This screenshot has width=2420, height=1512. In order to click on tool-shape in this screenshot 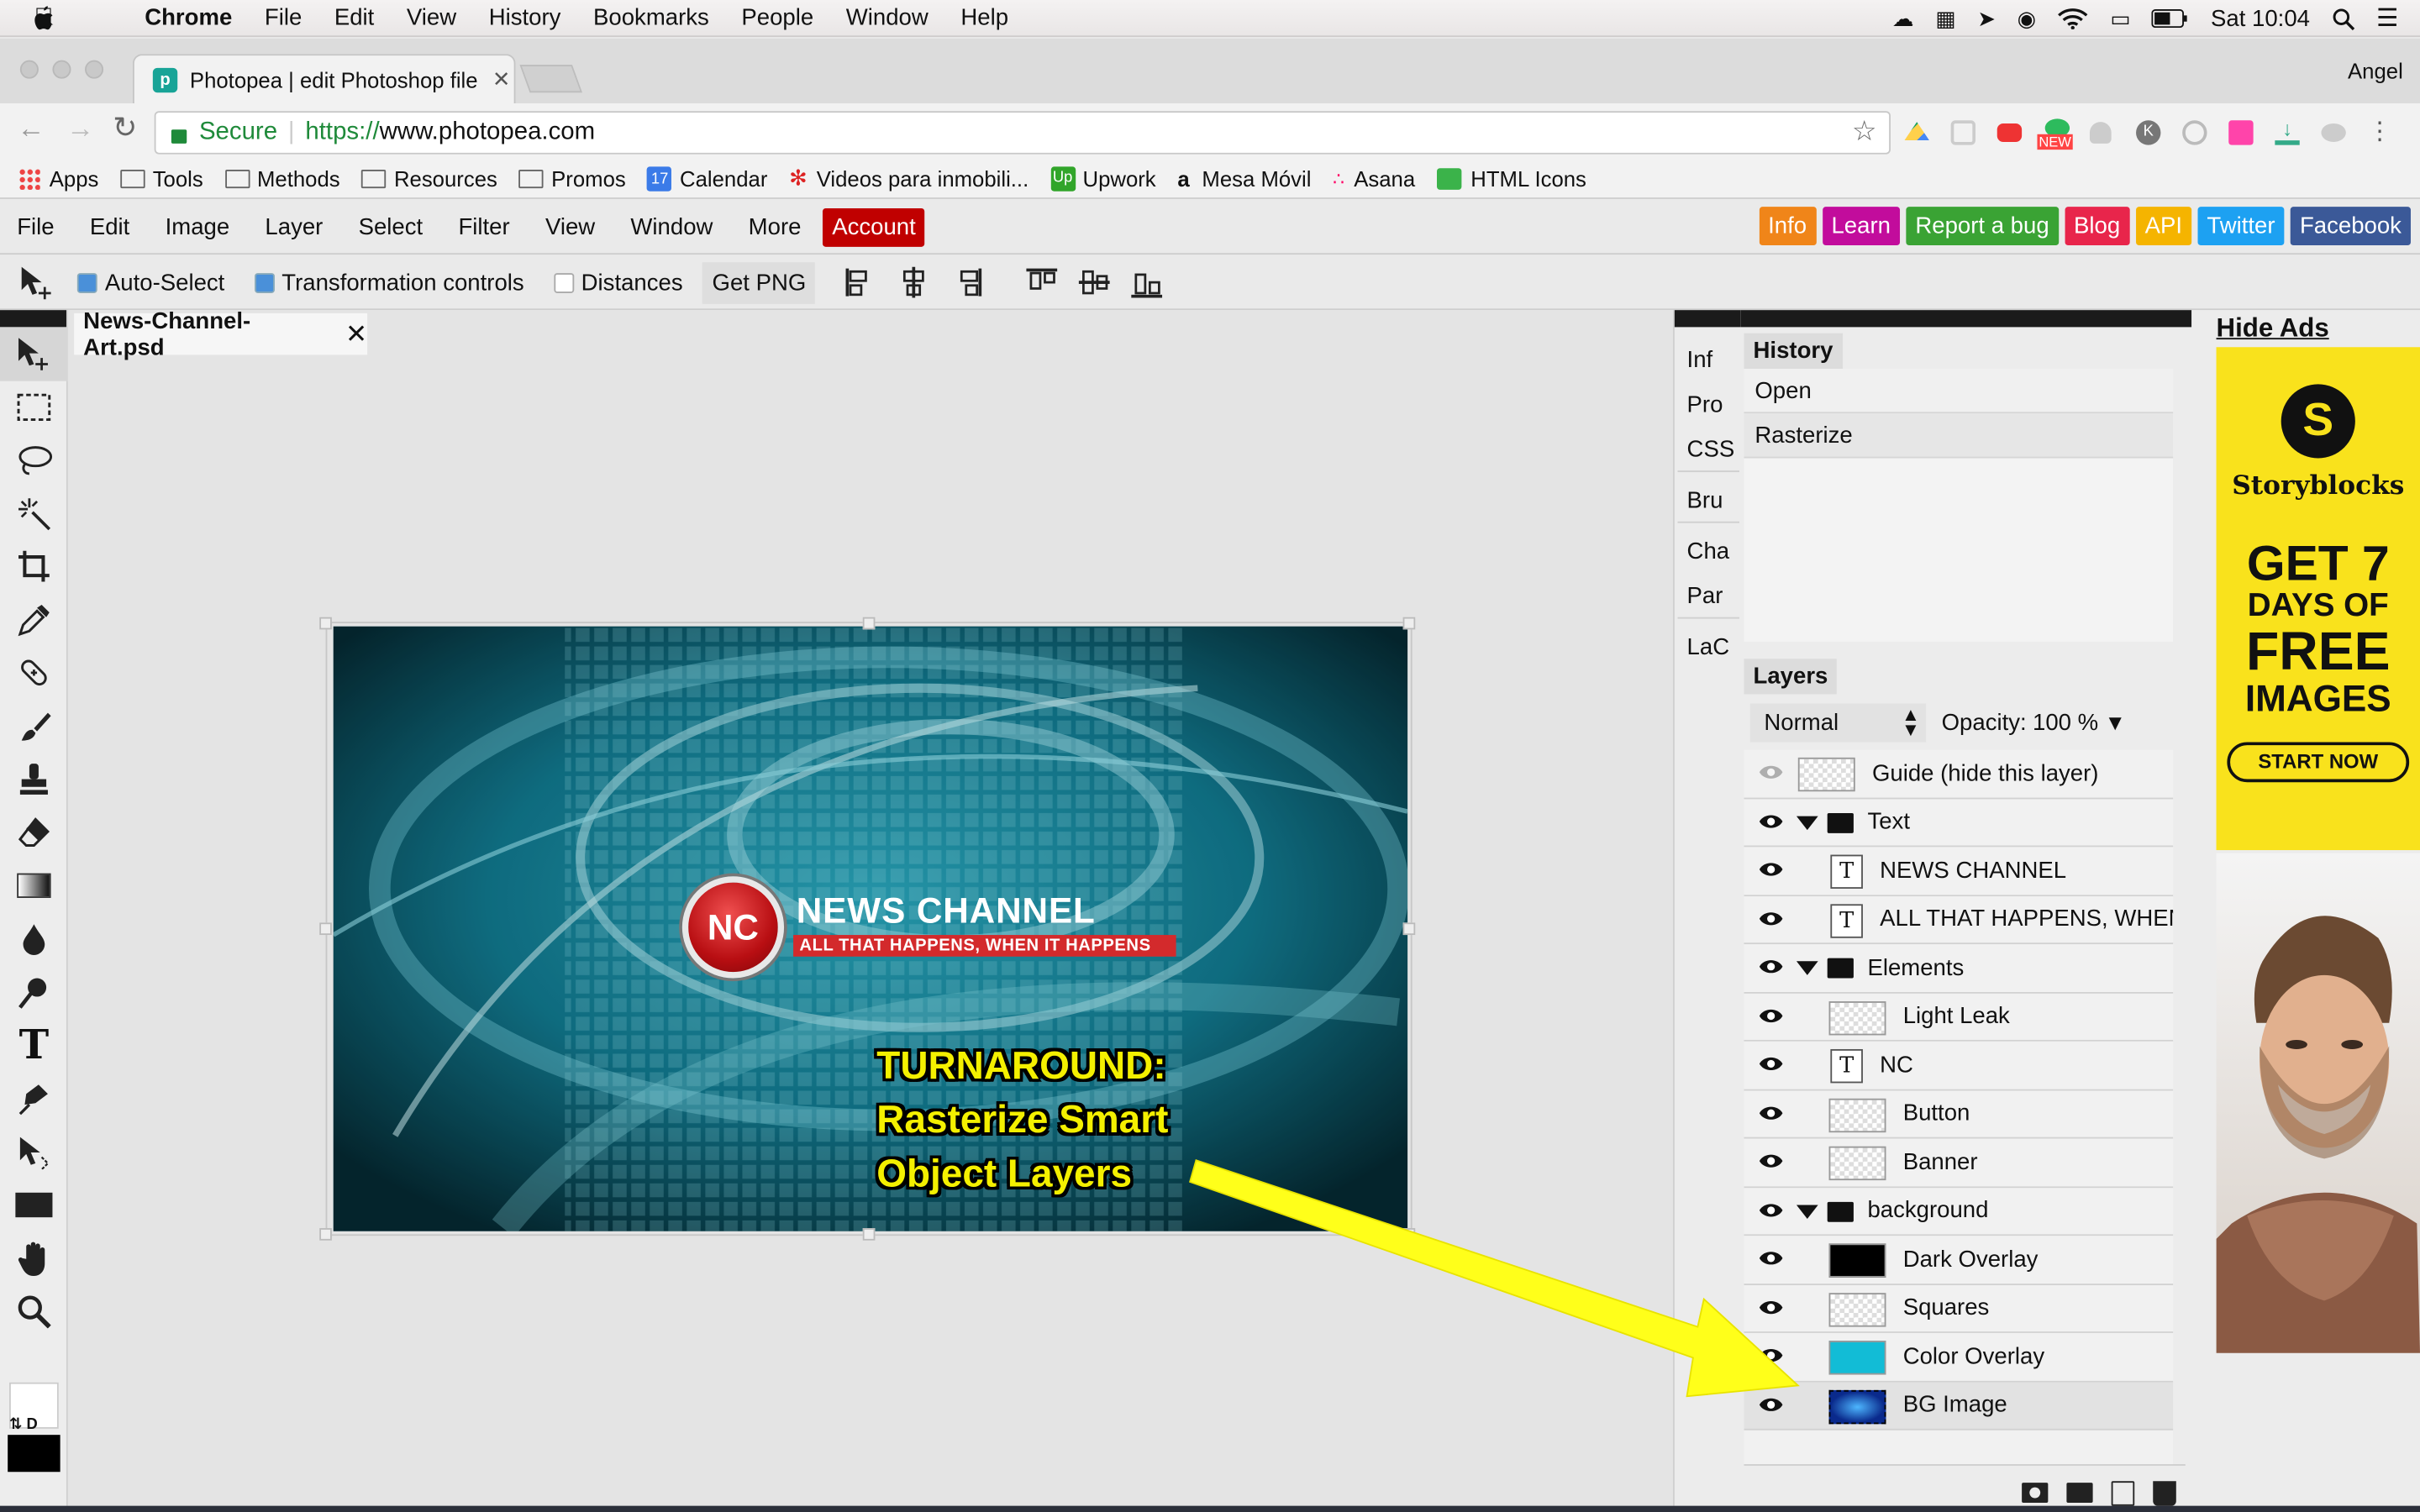, I will do `click(34, 1205)`.